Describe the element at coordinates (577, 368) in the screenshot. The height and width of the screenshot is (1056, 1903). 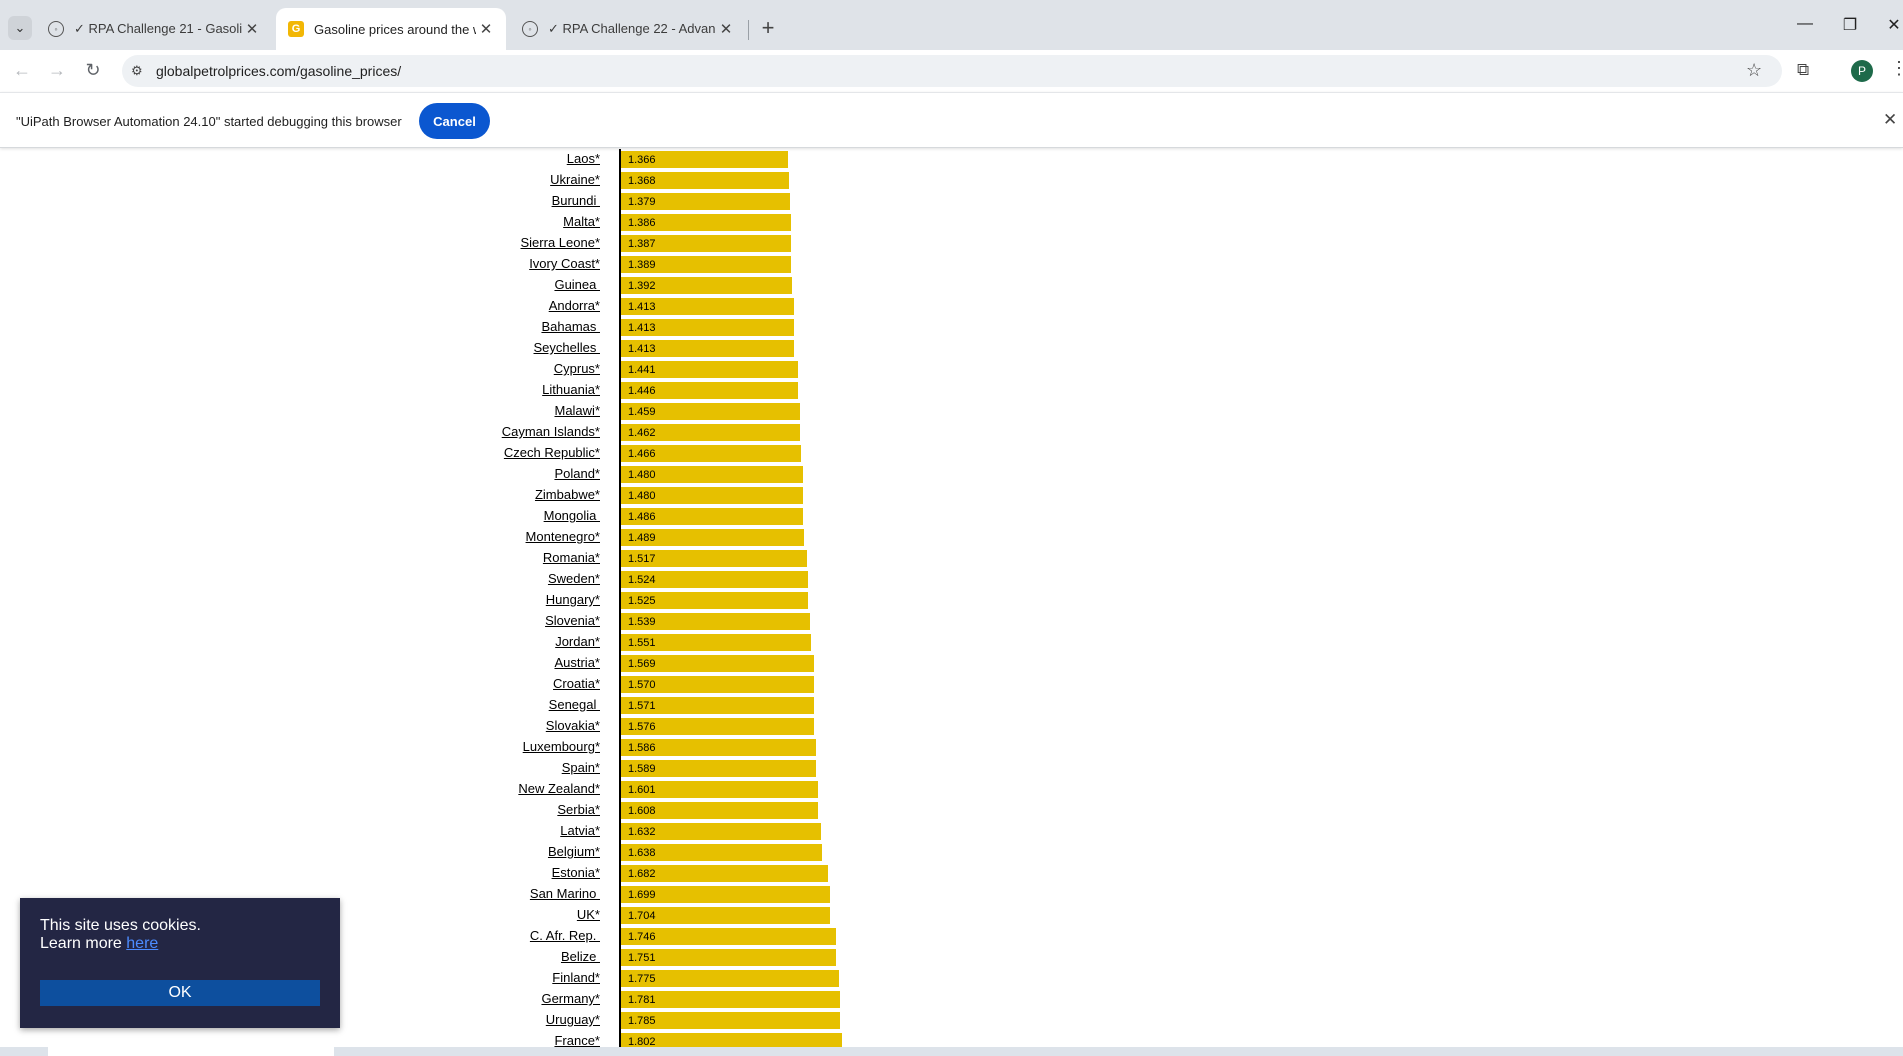
I see `country-link: Cyprus*` at that location.